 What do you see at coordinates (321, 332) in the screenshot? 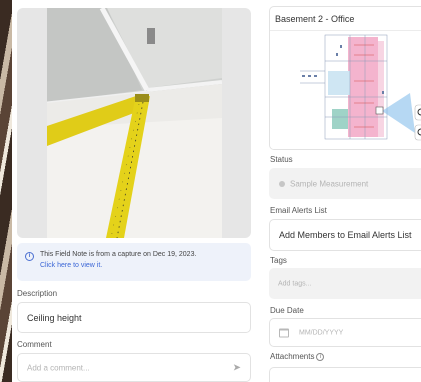
I see `due-date-placeholder: MM/DD/YYYY` at bounding box center [321, 332].